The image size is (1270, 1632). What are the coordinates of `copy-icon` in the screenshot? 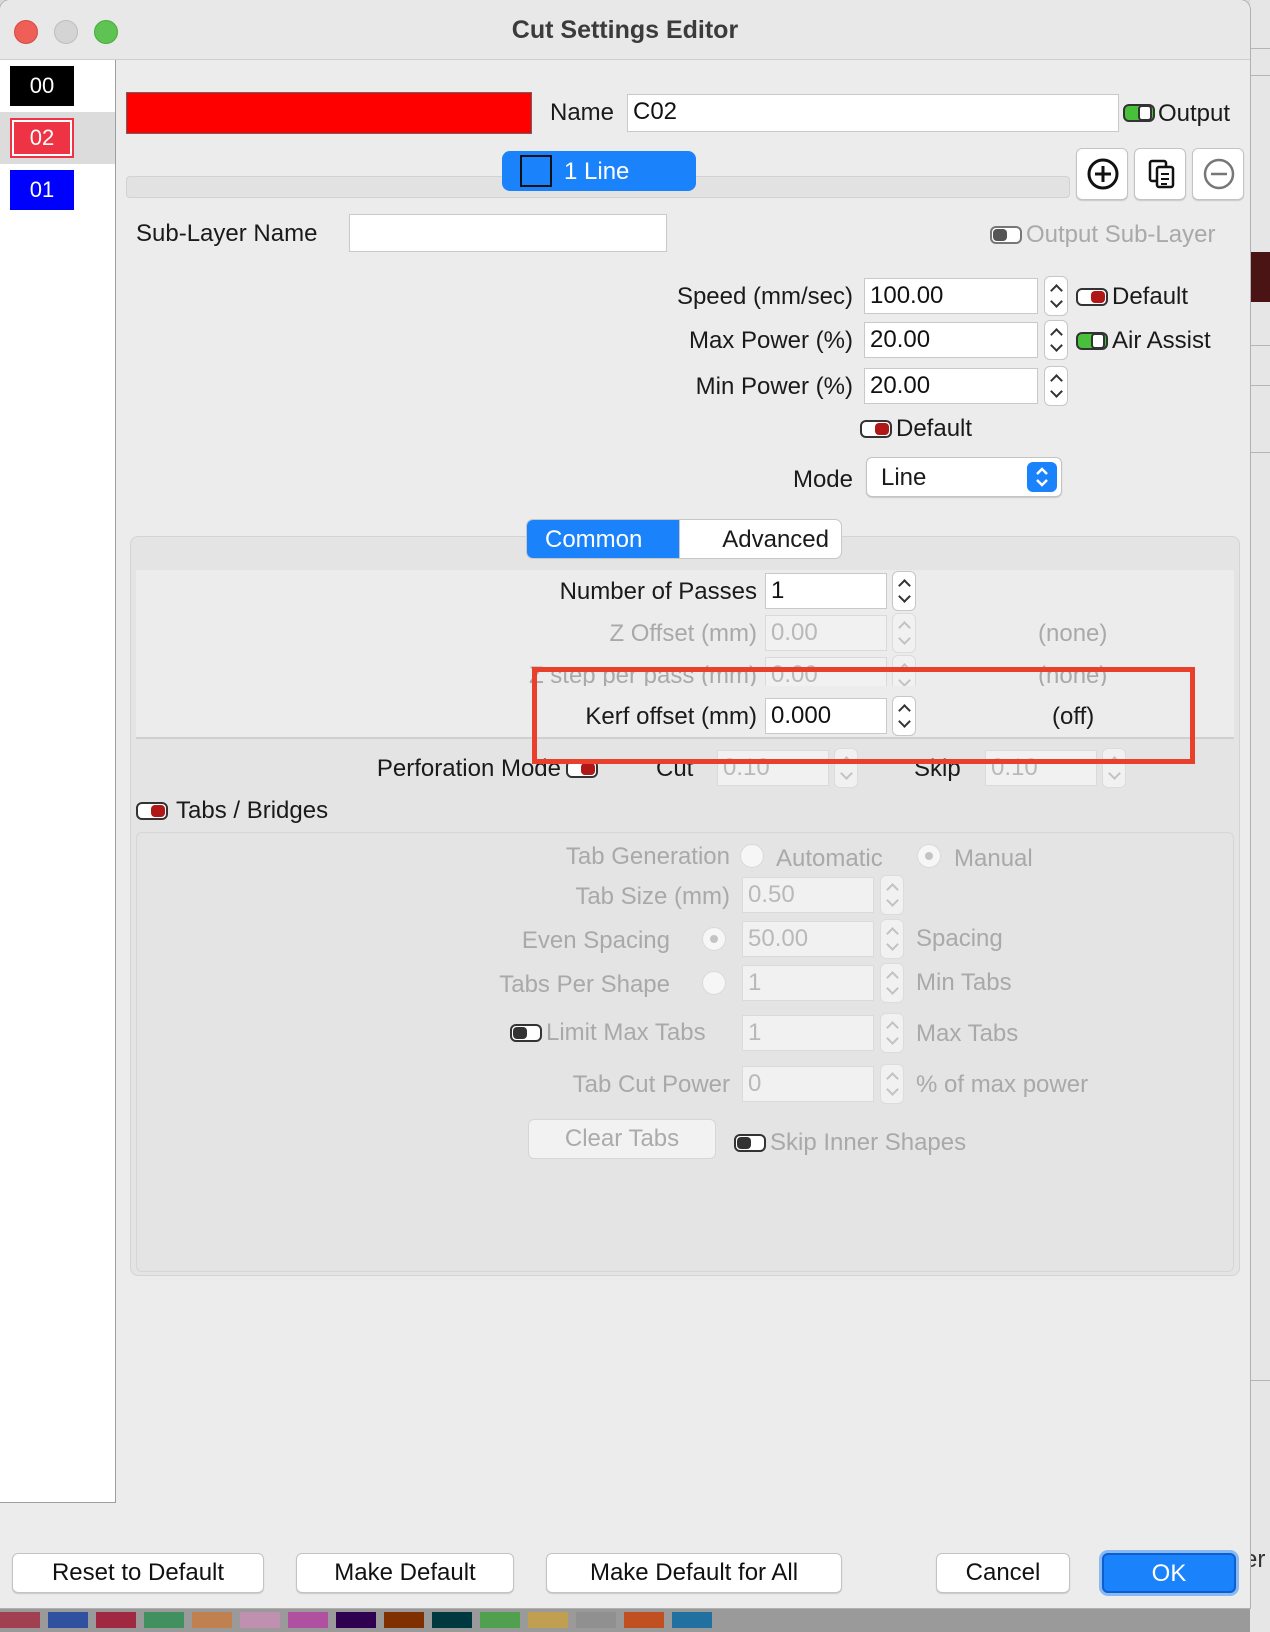 It's located at (1161, 174).